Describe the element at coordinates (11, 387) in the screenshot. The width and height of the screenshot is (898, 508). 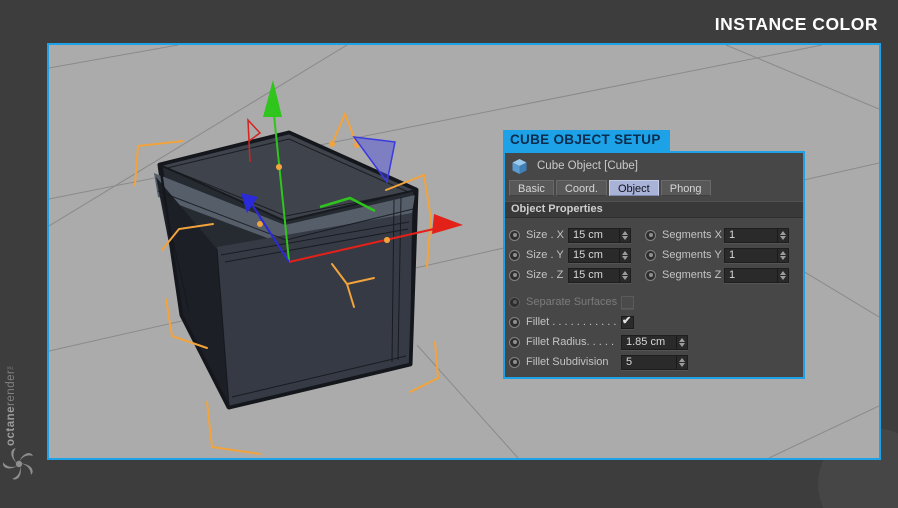
I see `brand-word-render: render` at that location.